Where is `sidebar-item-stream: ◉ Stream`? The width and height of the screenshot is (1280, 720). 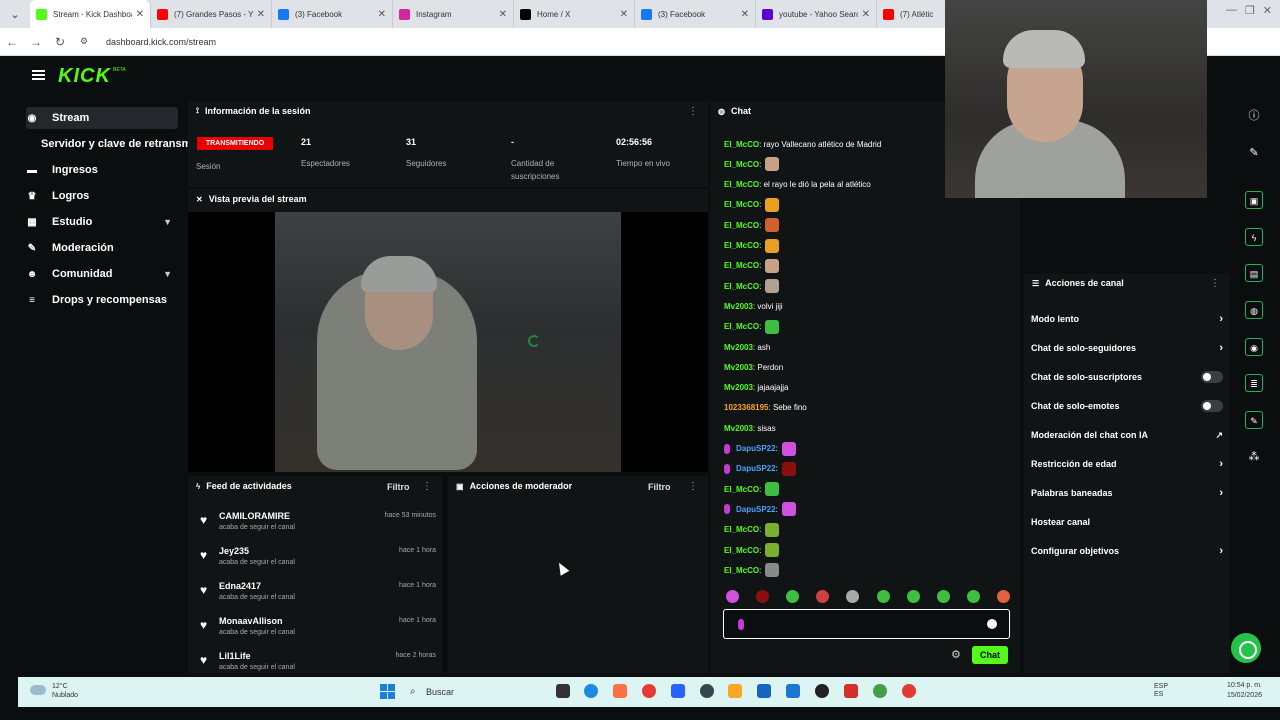
sidebar-item-stream: ◉ Stream is located at coordinates (102, 118).